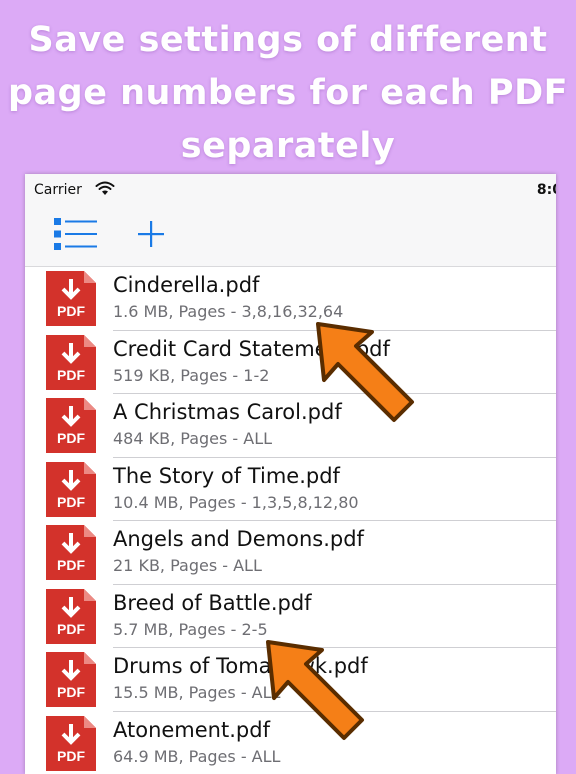 Image resolution: width=576 pixels, height=774 pixels. Describe the element at coordinates (227, 412) in the screenshot. I see `file-name: A Christmas Carol.pdf` at that location.